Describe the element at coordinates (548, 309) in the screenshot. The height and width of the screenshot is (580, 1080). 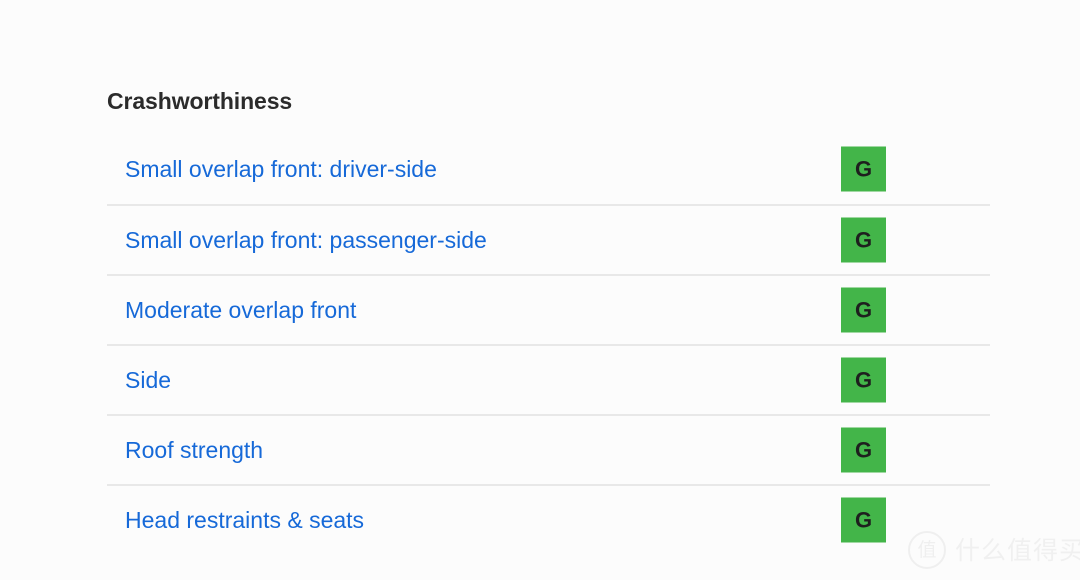
I see `table-row: Moderate overlap front G` at that location.